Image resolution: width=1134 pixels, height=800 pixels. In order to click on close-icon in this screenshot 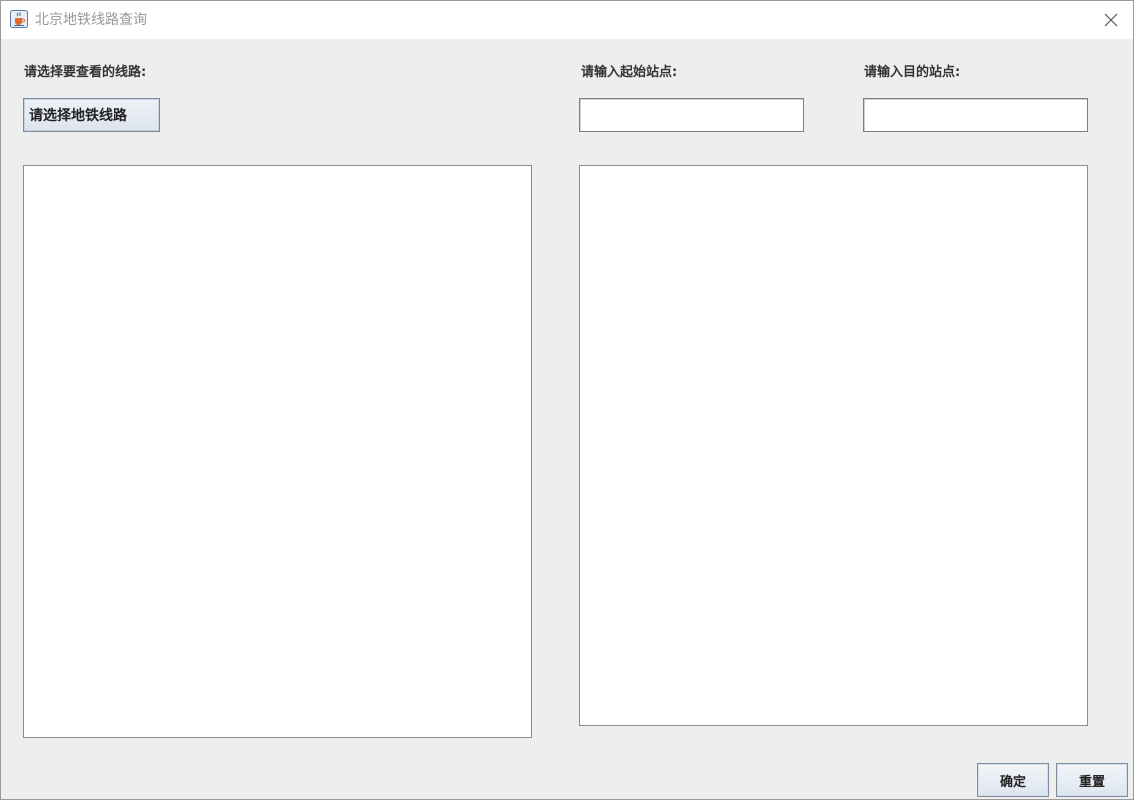, I will do `click(1111, 20)`.